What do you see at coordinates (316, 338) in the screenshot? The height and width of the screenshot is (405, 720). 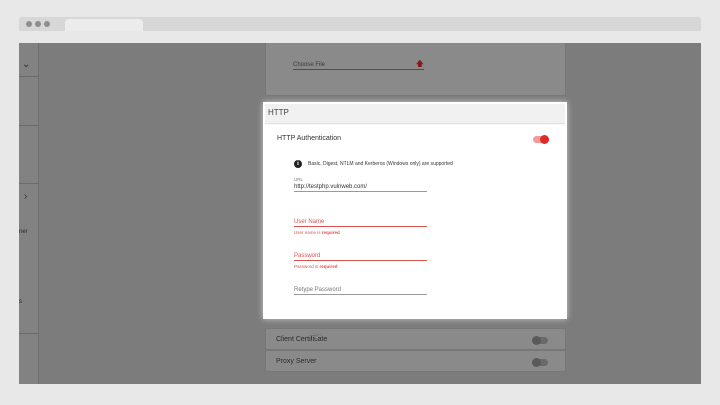 I see `hand-cursor-icon: ☞` at bounding box center [316, 338].